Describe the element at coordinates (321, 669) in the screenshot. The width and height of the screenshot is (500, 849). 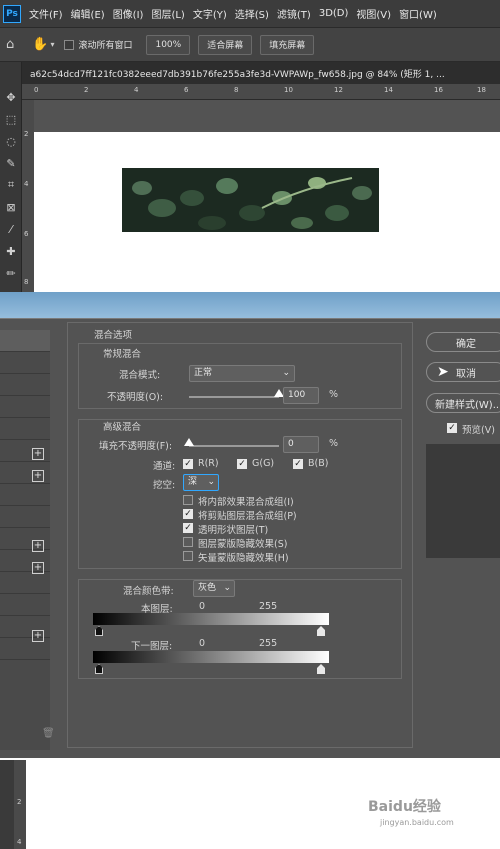
I see `underlying-layer-white-stop` at that location.